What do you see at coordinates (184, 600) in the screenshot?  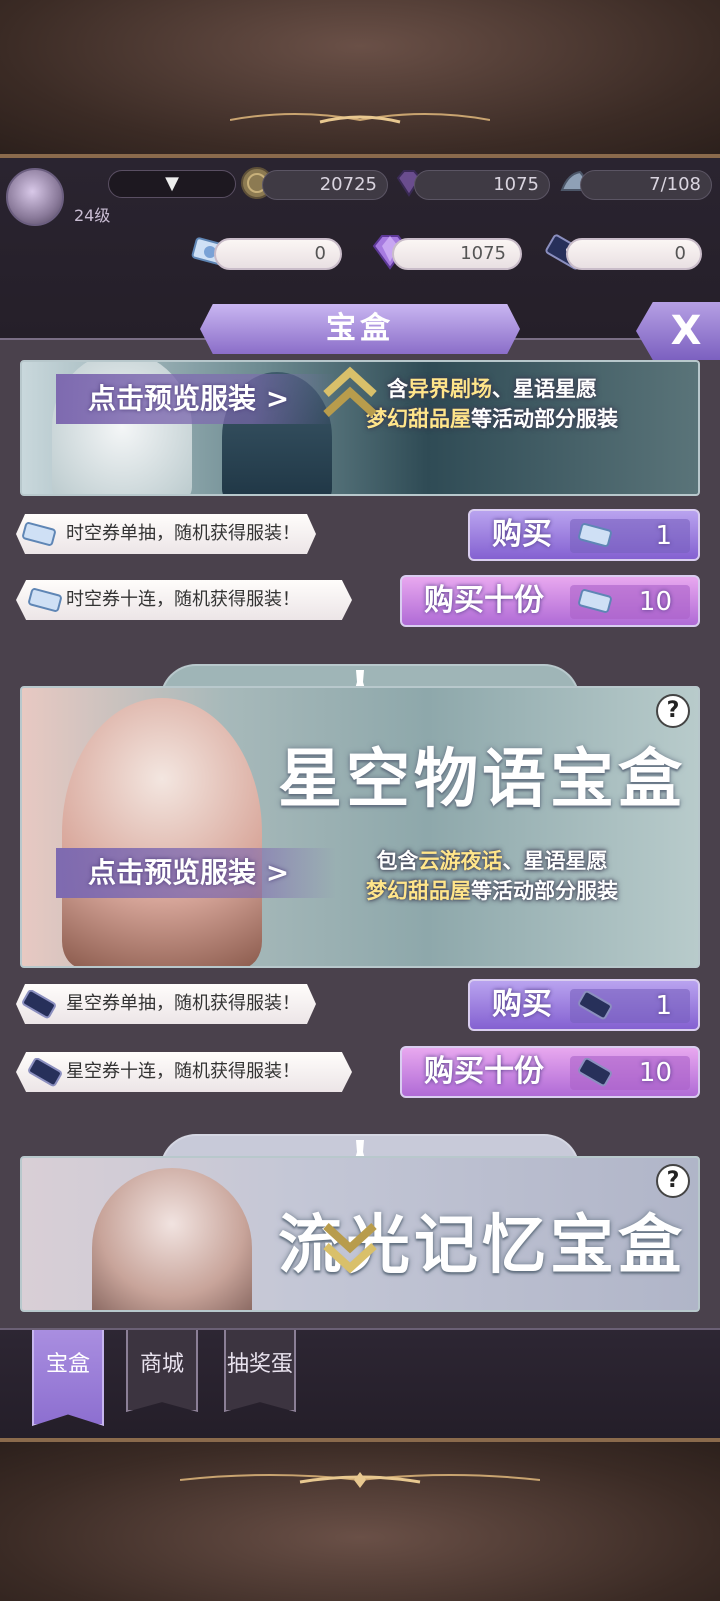 I see `ten-draw-note: 时空券十连，随机获得服装！` at bounding box center [184, 600].